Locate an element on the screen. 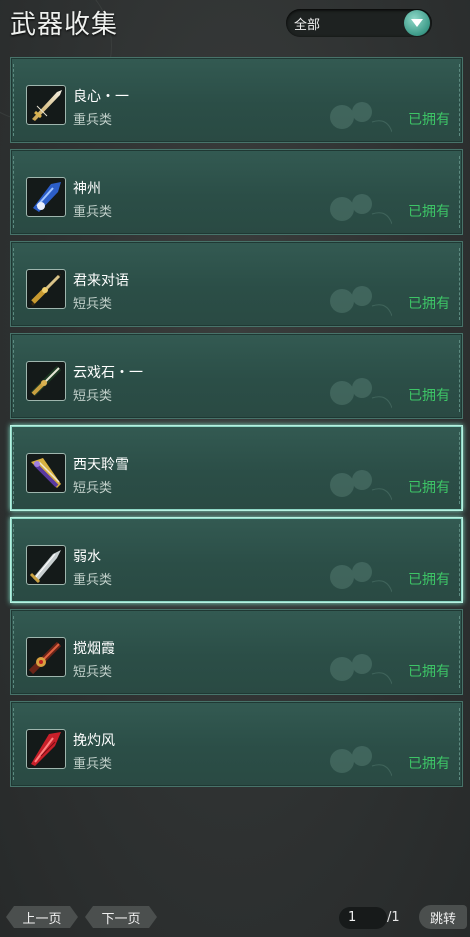 Image resolution: width=470 pixels, height=937 pixels. weapon-card: 弱水 重兵类 已拥有 is located at coordinates (236, 560).